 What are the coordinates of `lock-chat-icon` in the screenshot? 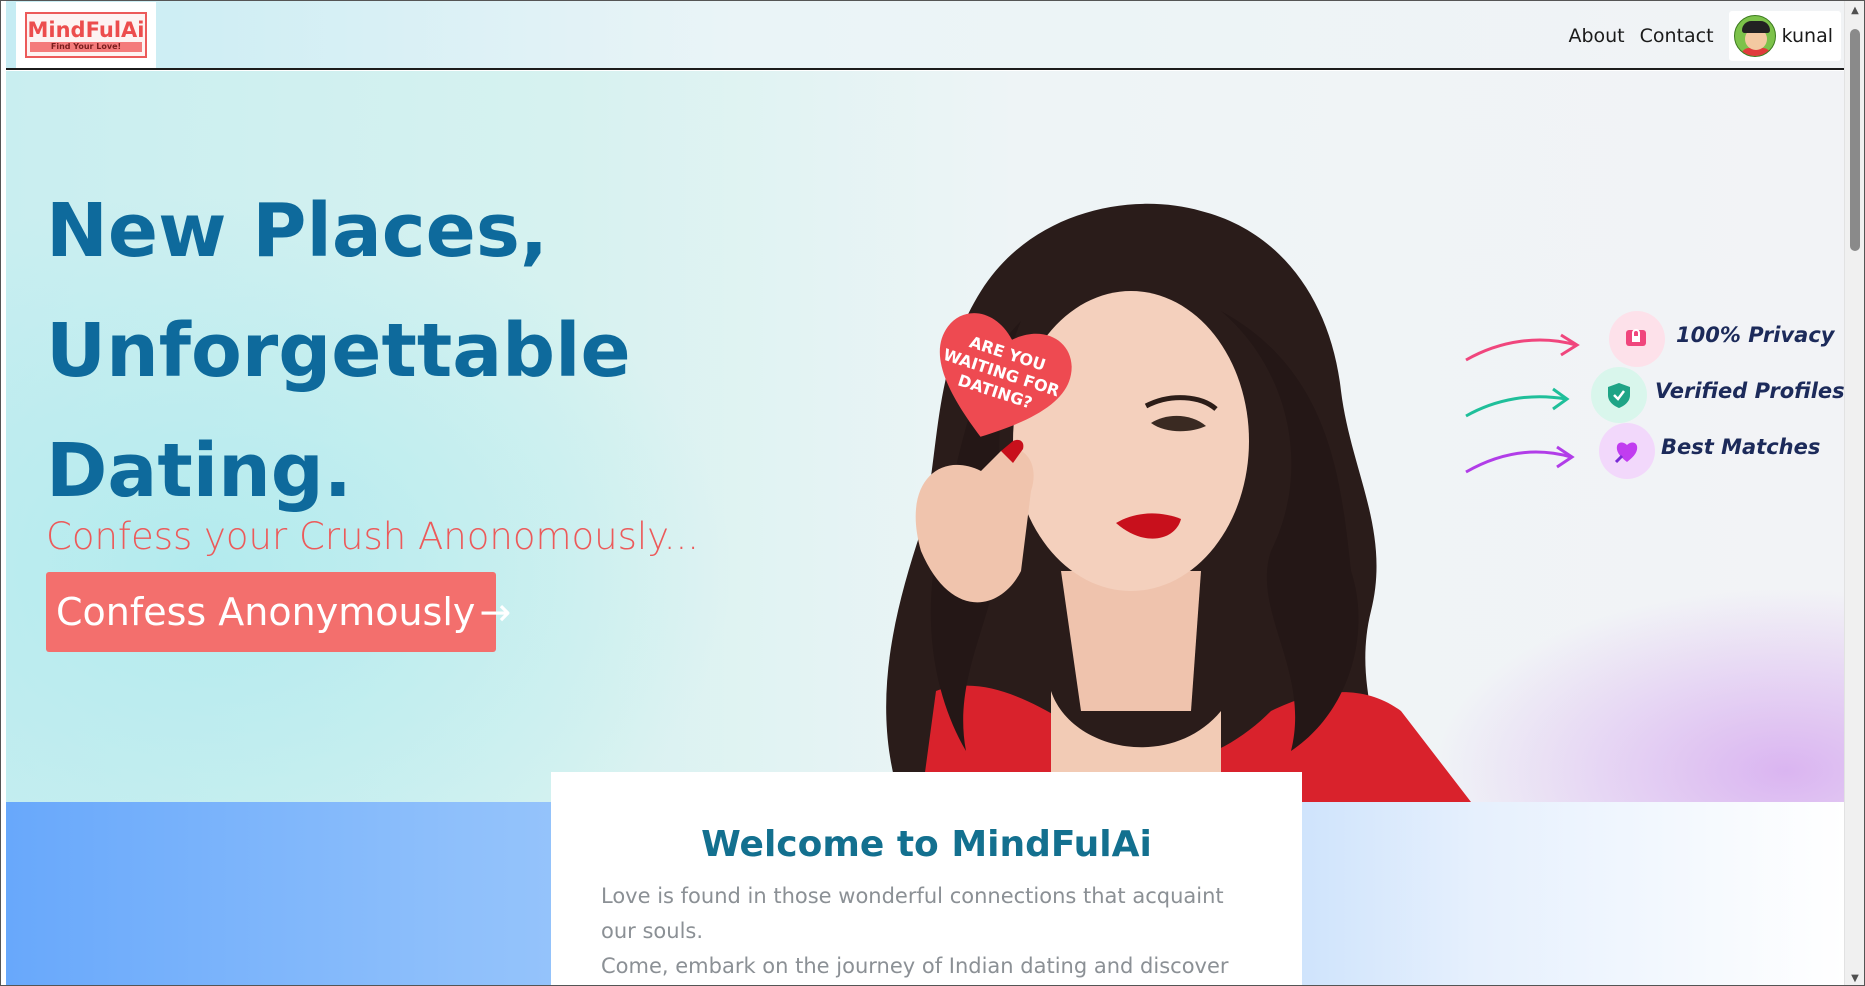 It's located at (1637, 339).